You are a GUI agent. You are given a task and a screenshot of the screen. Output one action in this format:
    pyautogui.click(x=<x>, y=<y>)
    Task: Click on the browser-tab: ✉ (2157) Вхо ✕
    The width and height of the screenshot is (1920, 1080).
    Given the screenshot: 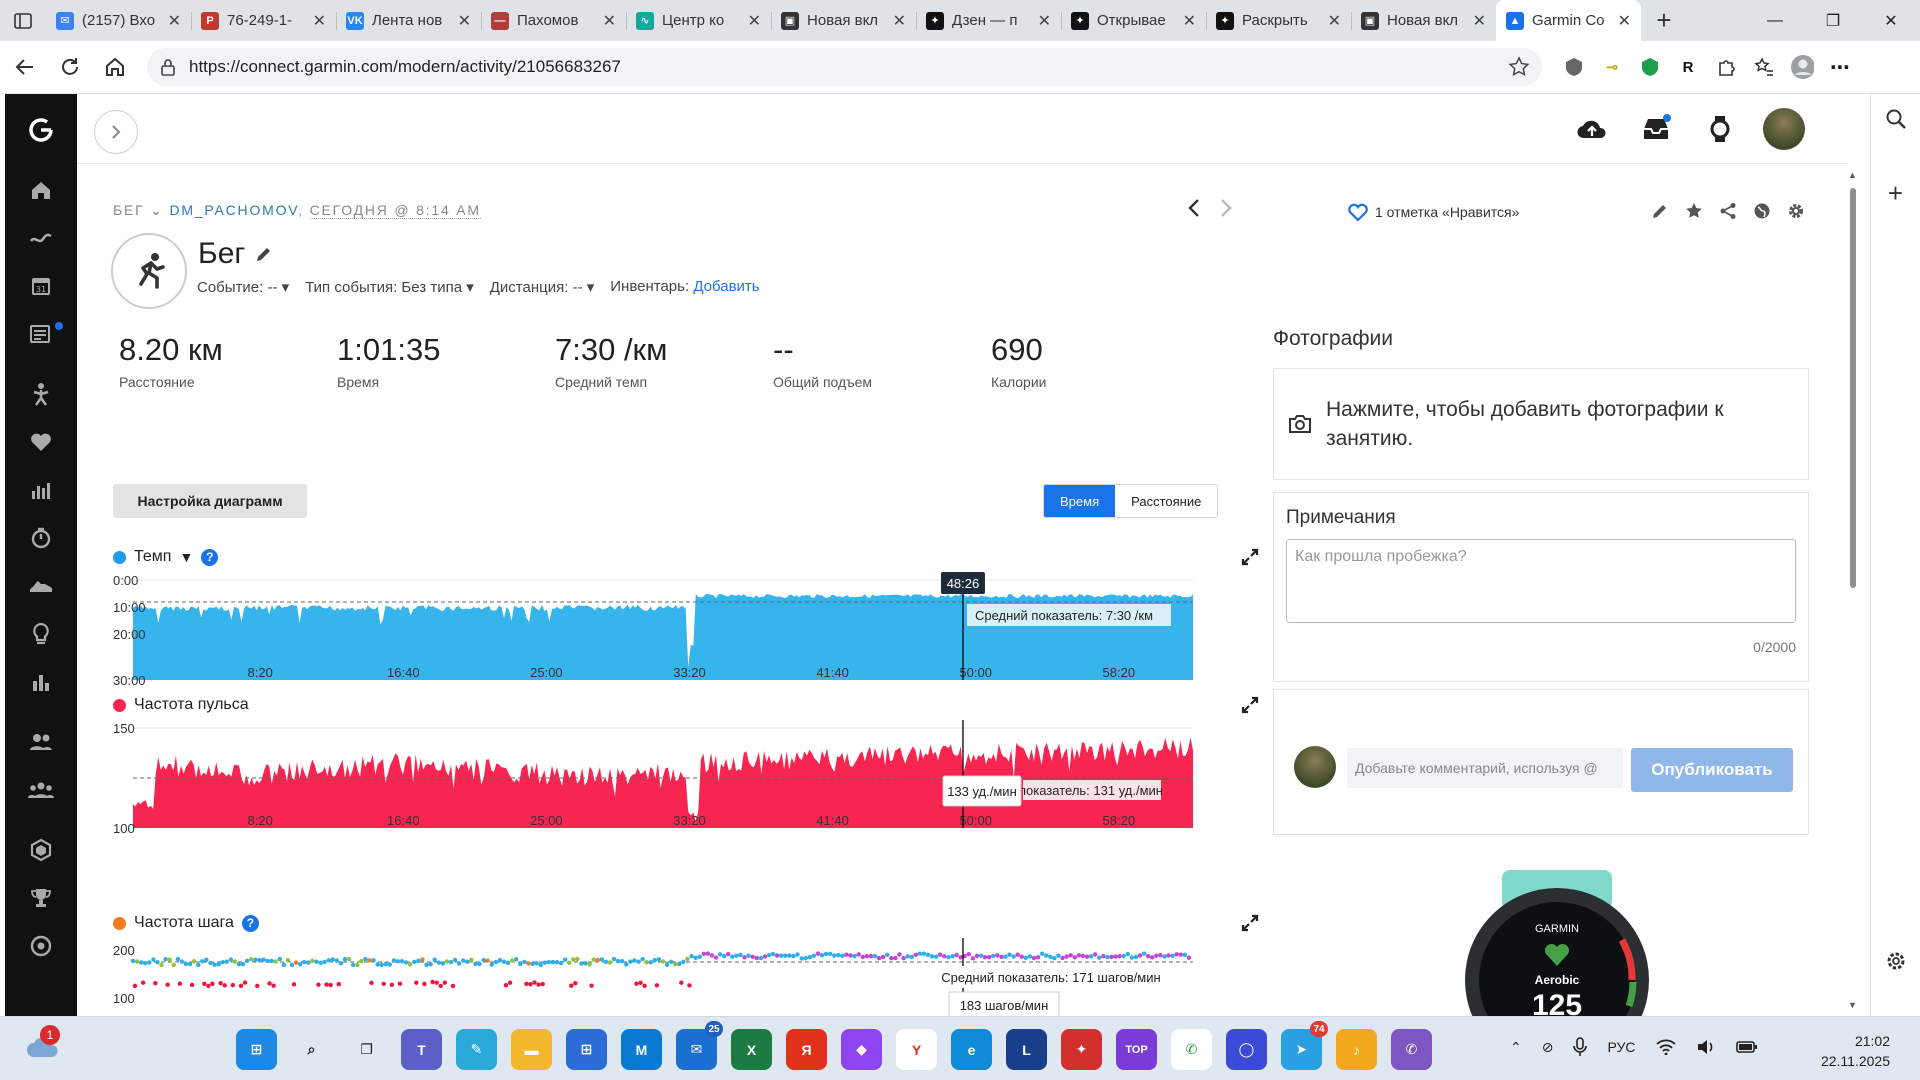 What is the action you would take?
    pyautogui.click(x=118, y=20)
    